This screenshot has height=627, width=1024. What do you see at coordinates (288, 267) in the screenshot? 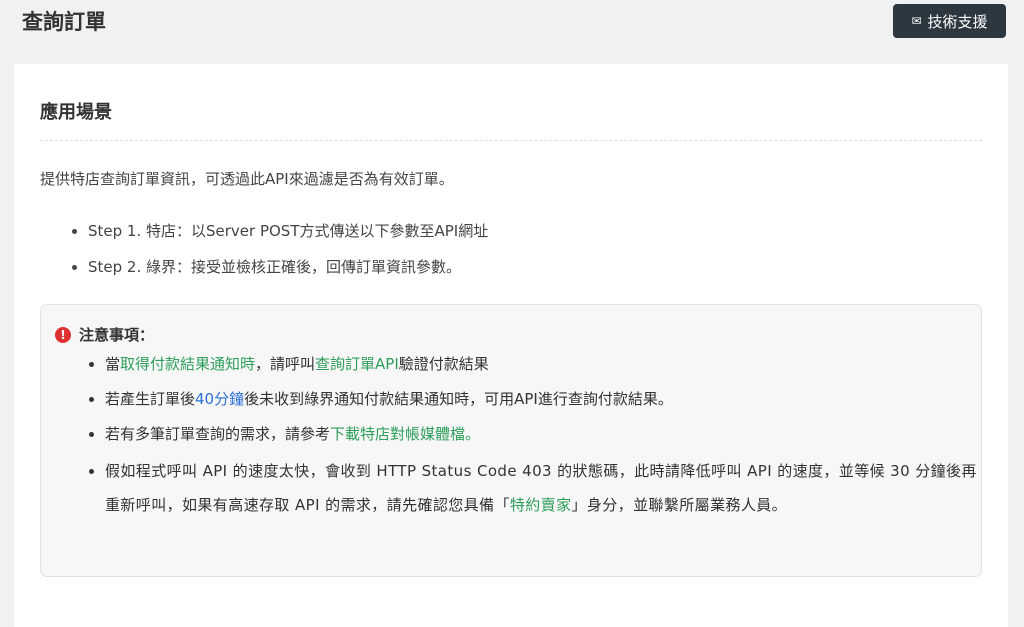
I see `list-item: Step 2. 綠界：接受並檢核正確後，回傳訂單資訊參數。` at bounding box center [288, 267].